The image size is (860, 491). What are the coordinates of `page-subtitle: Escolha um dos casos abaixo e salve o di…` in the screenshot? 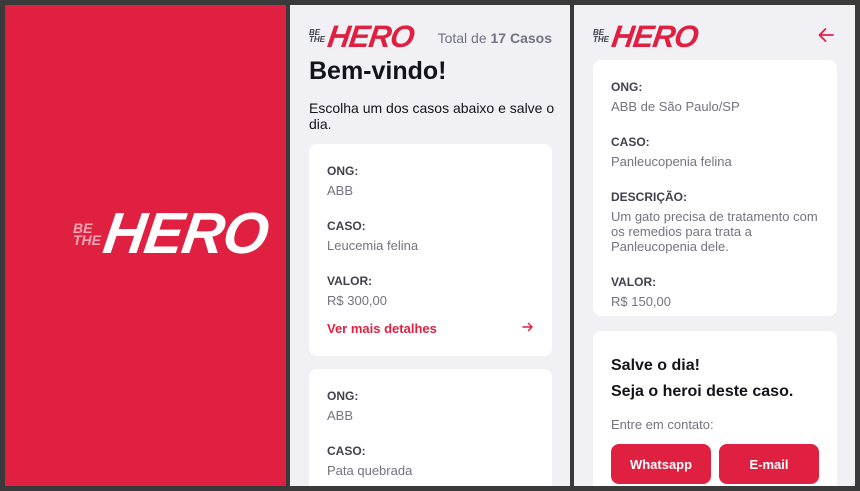 It's located at (432, 116).